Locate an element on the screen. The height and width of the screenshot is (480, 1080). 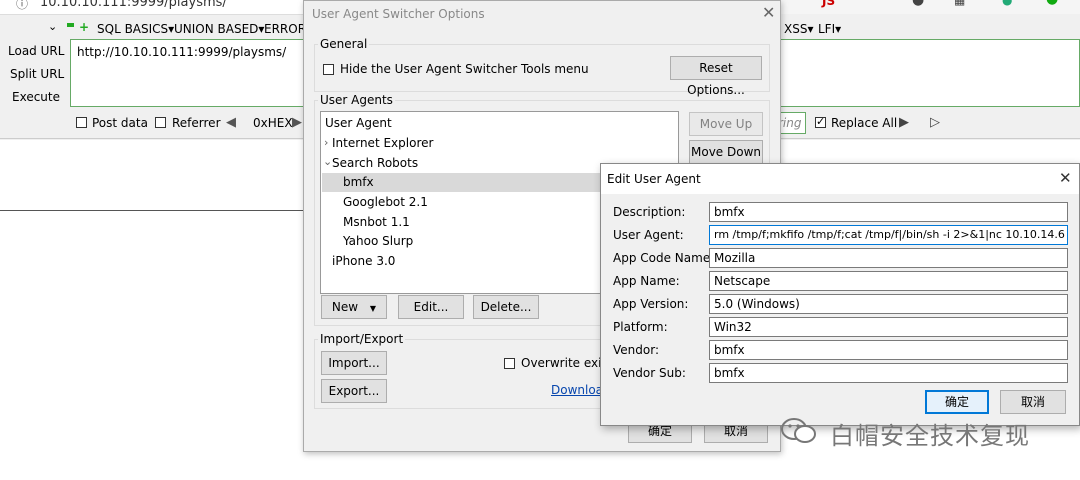
page-divider is located at coordinates (155, 210).